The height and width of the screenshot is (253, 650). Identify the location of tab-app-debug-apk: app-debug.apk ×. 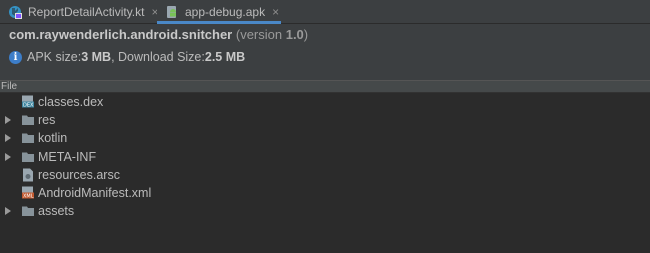
(219, 12).